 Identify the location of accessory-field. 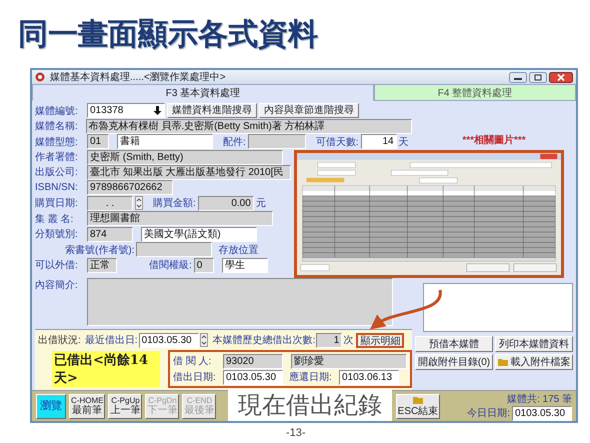
(277, 142).